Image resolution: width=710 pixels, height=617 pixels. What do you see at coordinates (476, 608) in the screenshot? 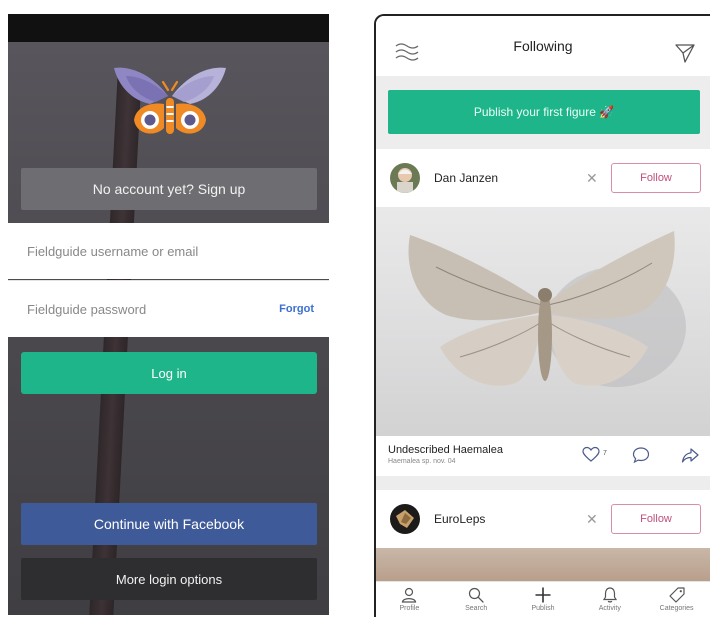
I see `tab-label: Search` at bounding box center [476, 608].